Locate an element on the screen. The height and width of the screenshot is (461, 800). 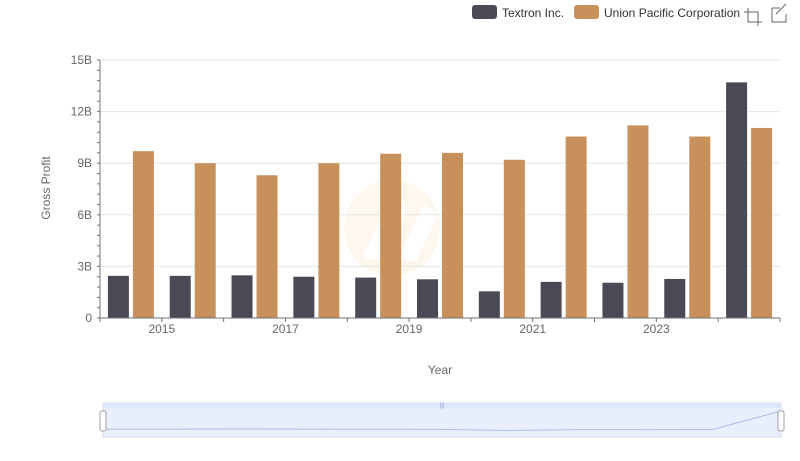
bar-textron-2019 is located at coordinates (427, 298).